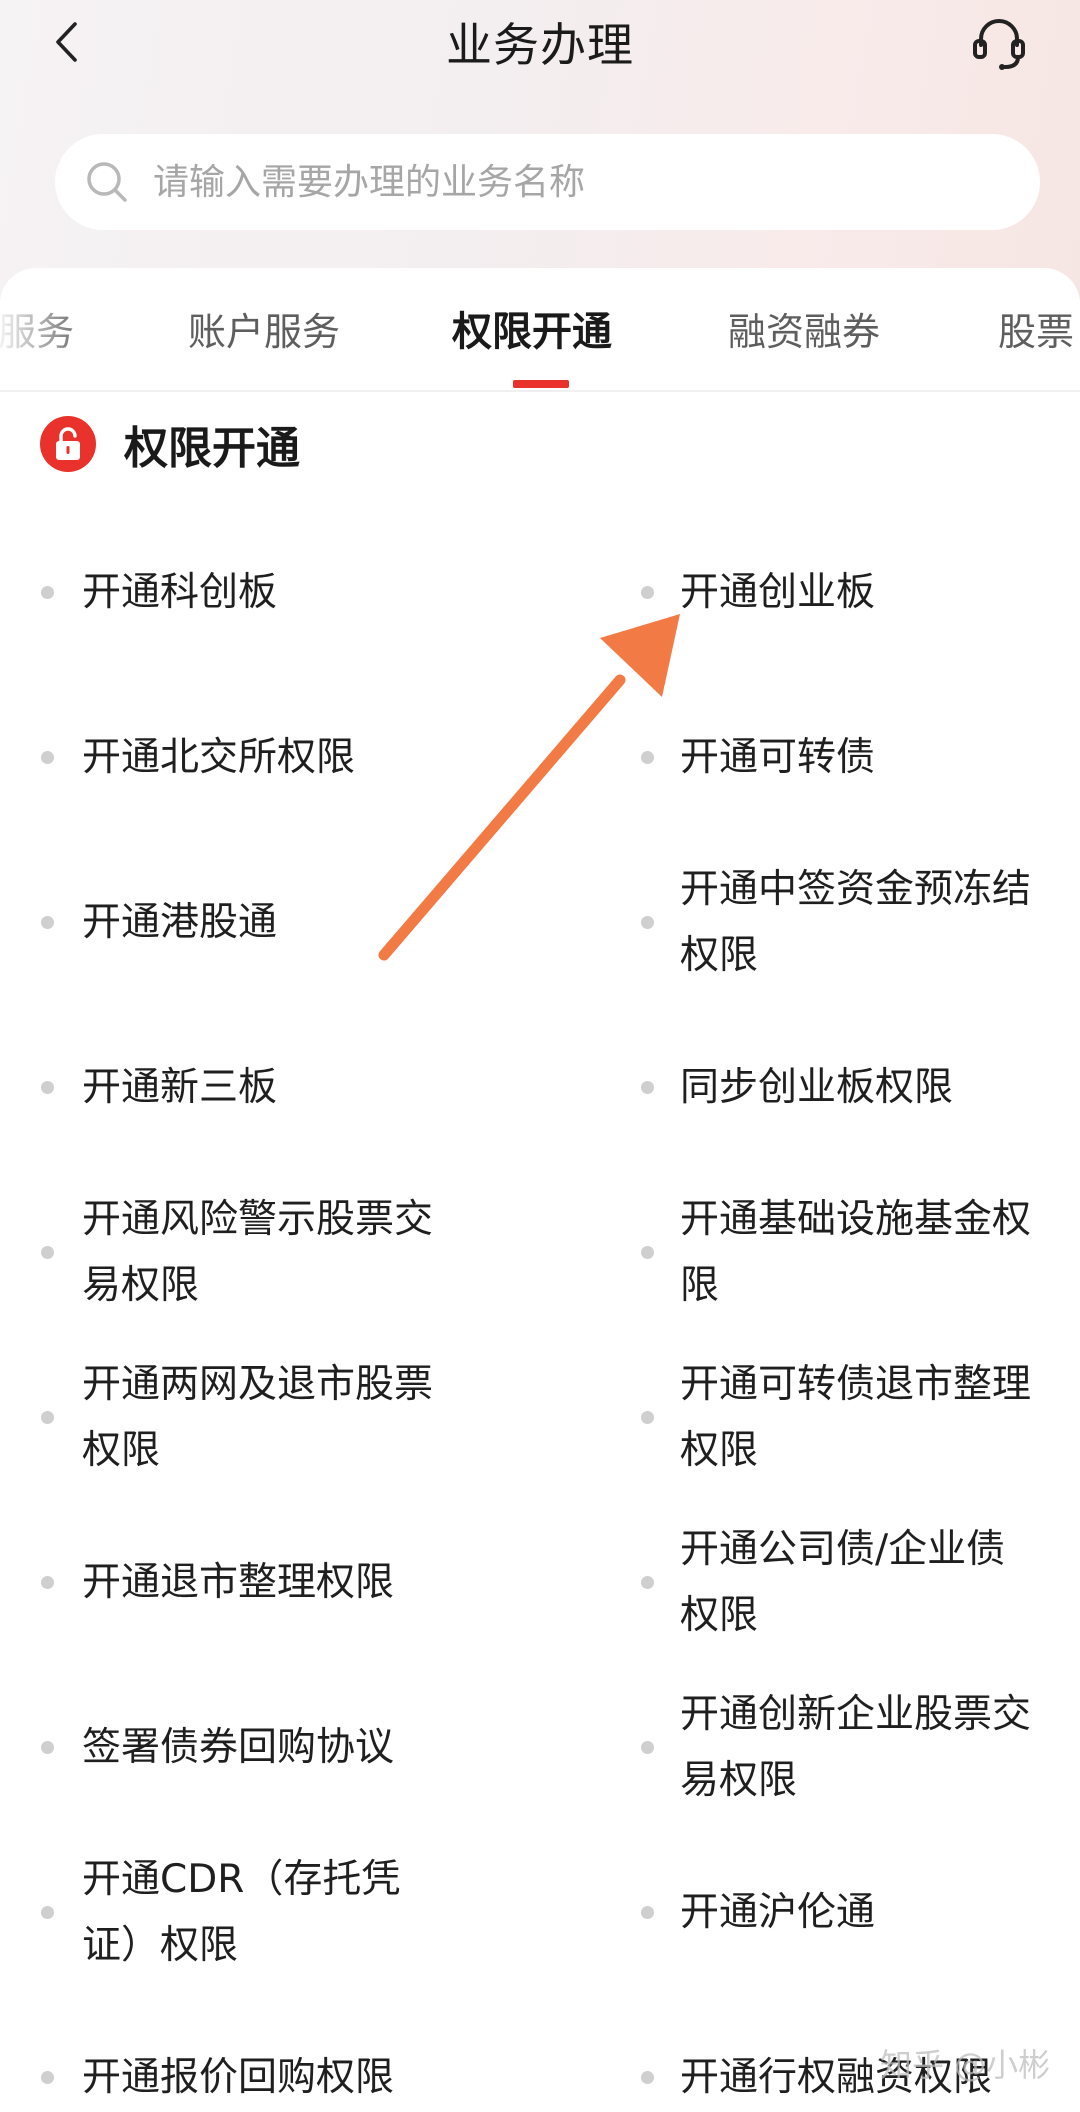 This screenshot has height=2112, width=1080. What do you see at coordinates (264, 332) in the screenshot?
I see `tab-account-service: 账户服务` at bounding box center [264, 332].